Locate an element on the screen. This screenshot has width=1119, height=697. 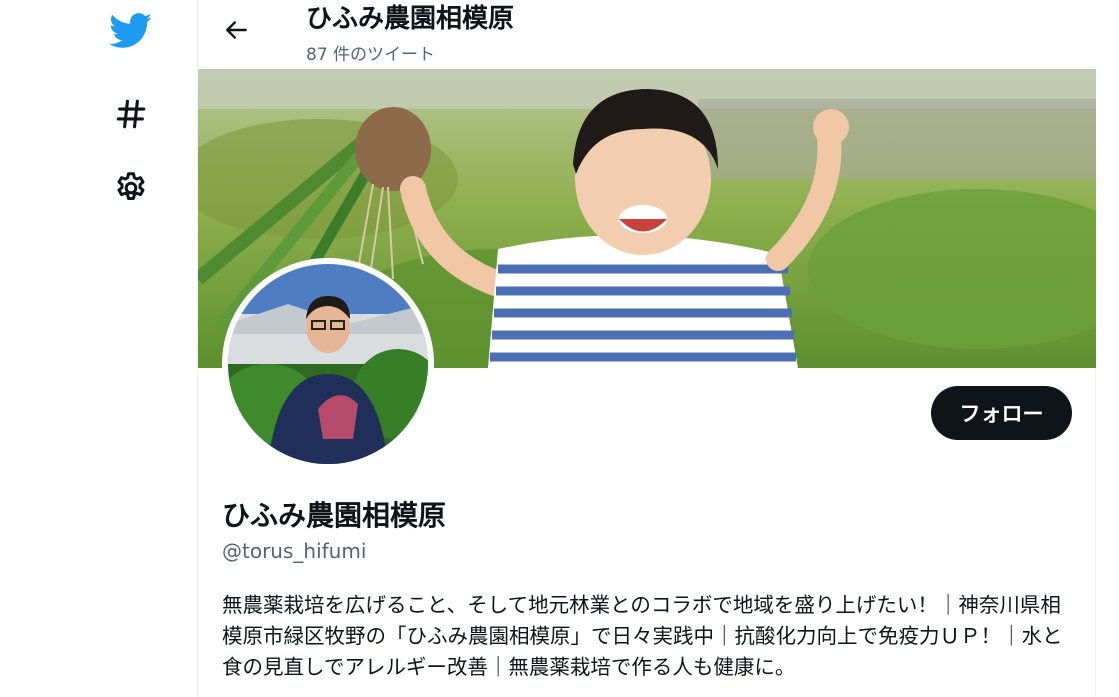
back-arrow-icon is located at coordinates (236, 30).